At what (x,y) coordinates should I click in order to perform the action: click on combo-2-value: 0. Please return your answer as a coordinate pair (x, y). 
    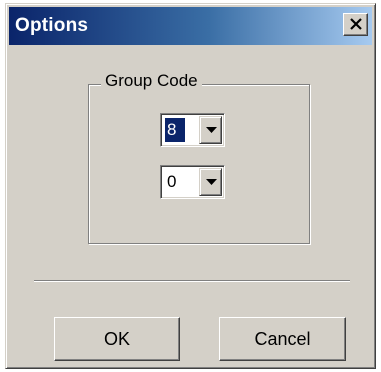
    Looking at the image, I should click on (172, 181).